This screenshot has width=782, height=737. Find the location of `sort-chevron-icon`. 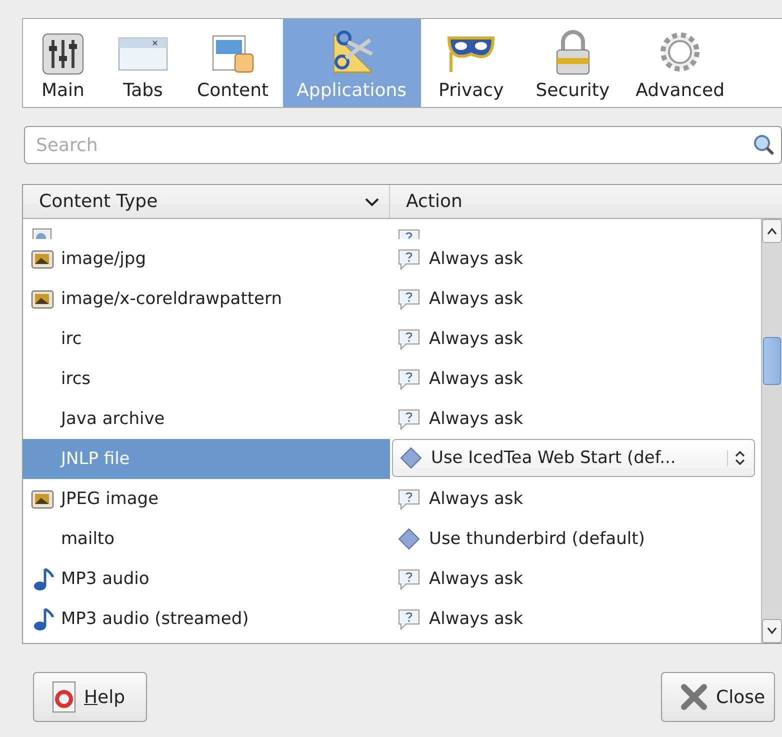

sort-chevron-icon is located at coordinates (372, 201).